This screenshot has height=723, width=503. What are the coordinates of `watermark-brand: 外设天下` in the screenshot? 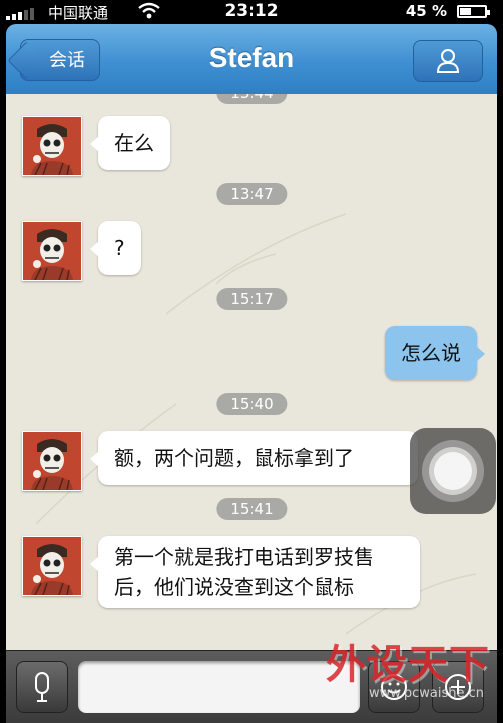 It's located at (408, 665).